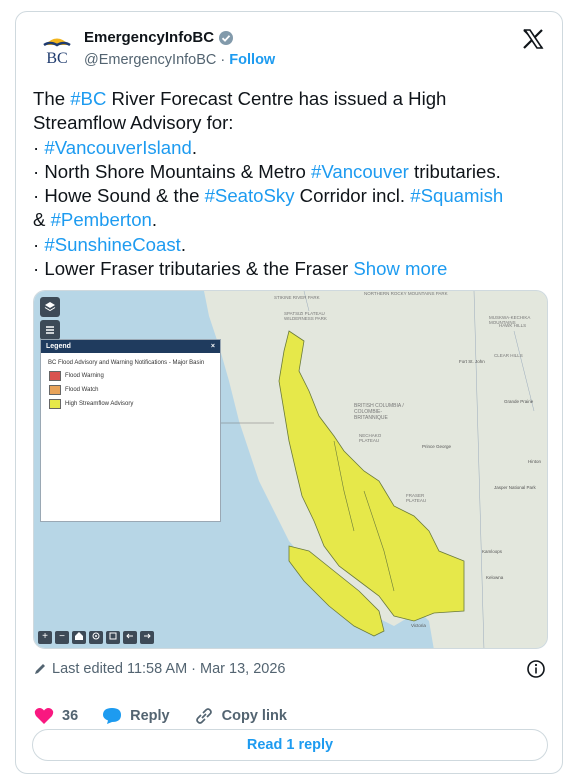 Image resolution: width=571 pixels, height=784 pixels. I want to click on link-icon, so click(203, 716).